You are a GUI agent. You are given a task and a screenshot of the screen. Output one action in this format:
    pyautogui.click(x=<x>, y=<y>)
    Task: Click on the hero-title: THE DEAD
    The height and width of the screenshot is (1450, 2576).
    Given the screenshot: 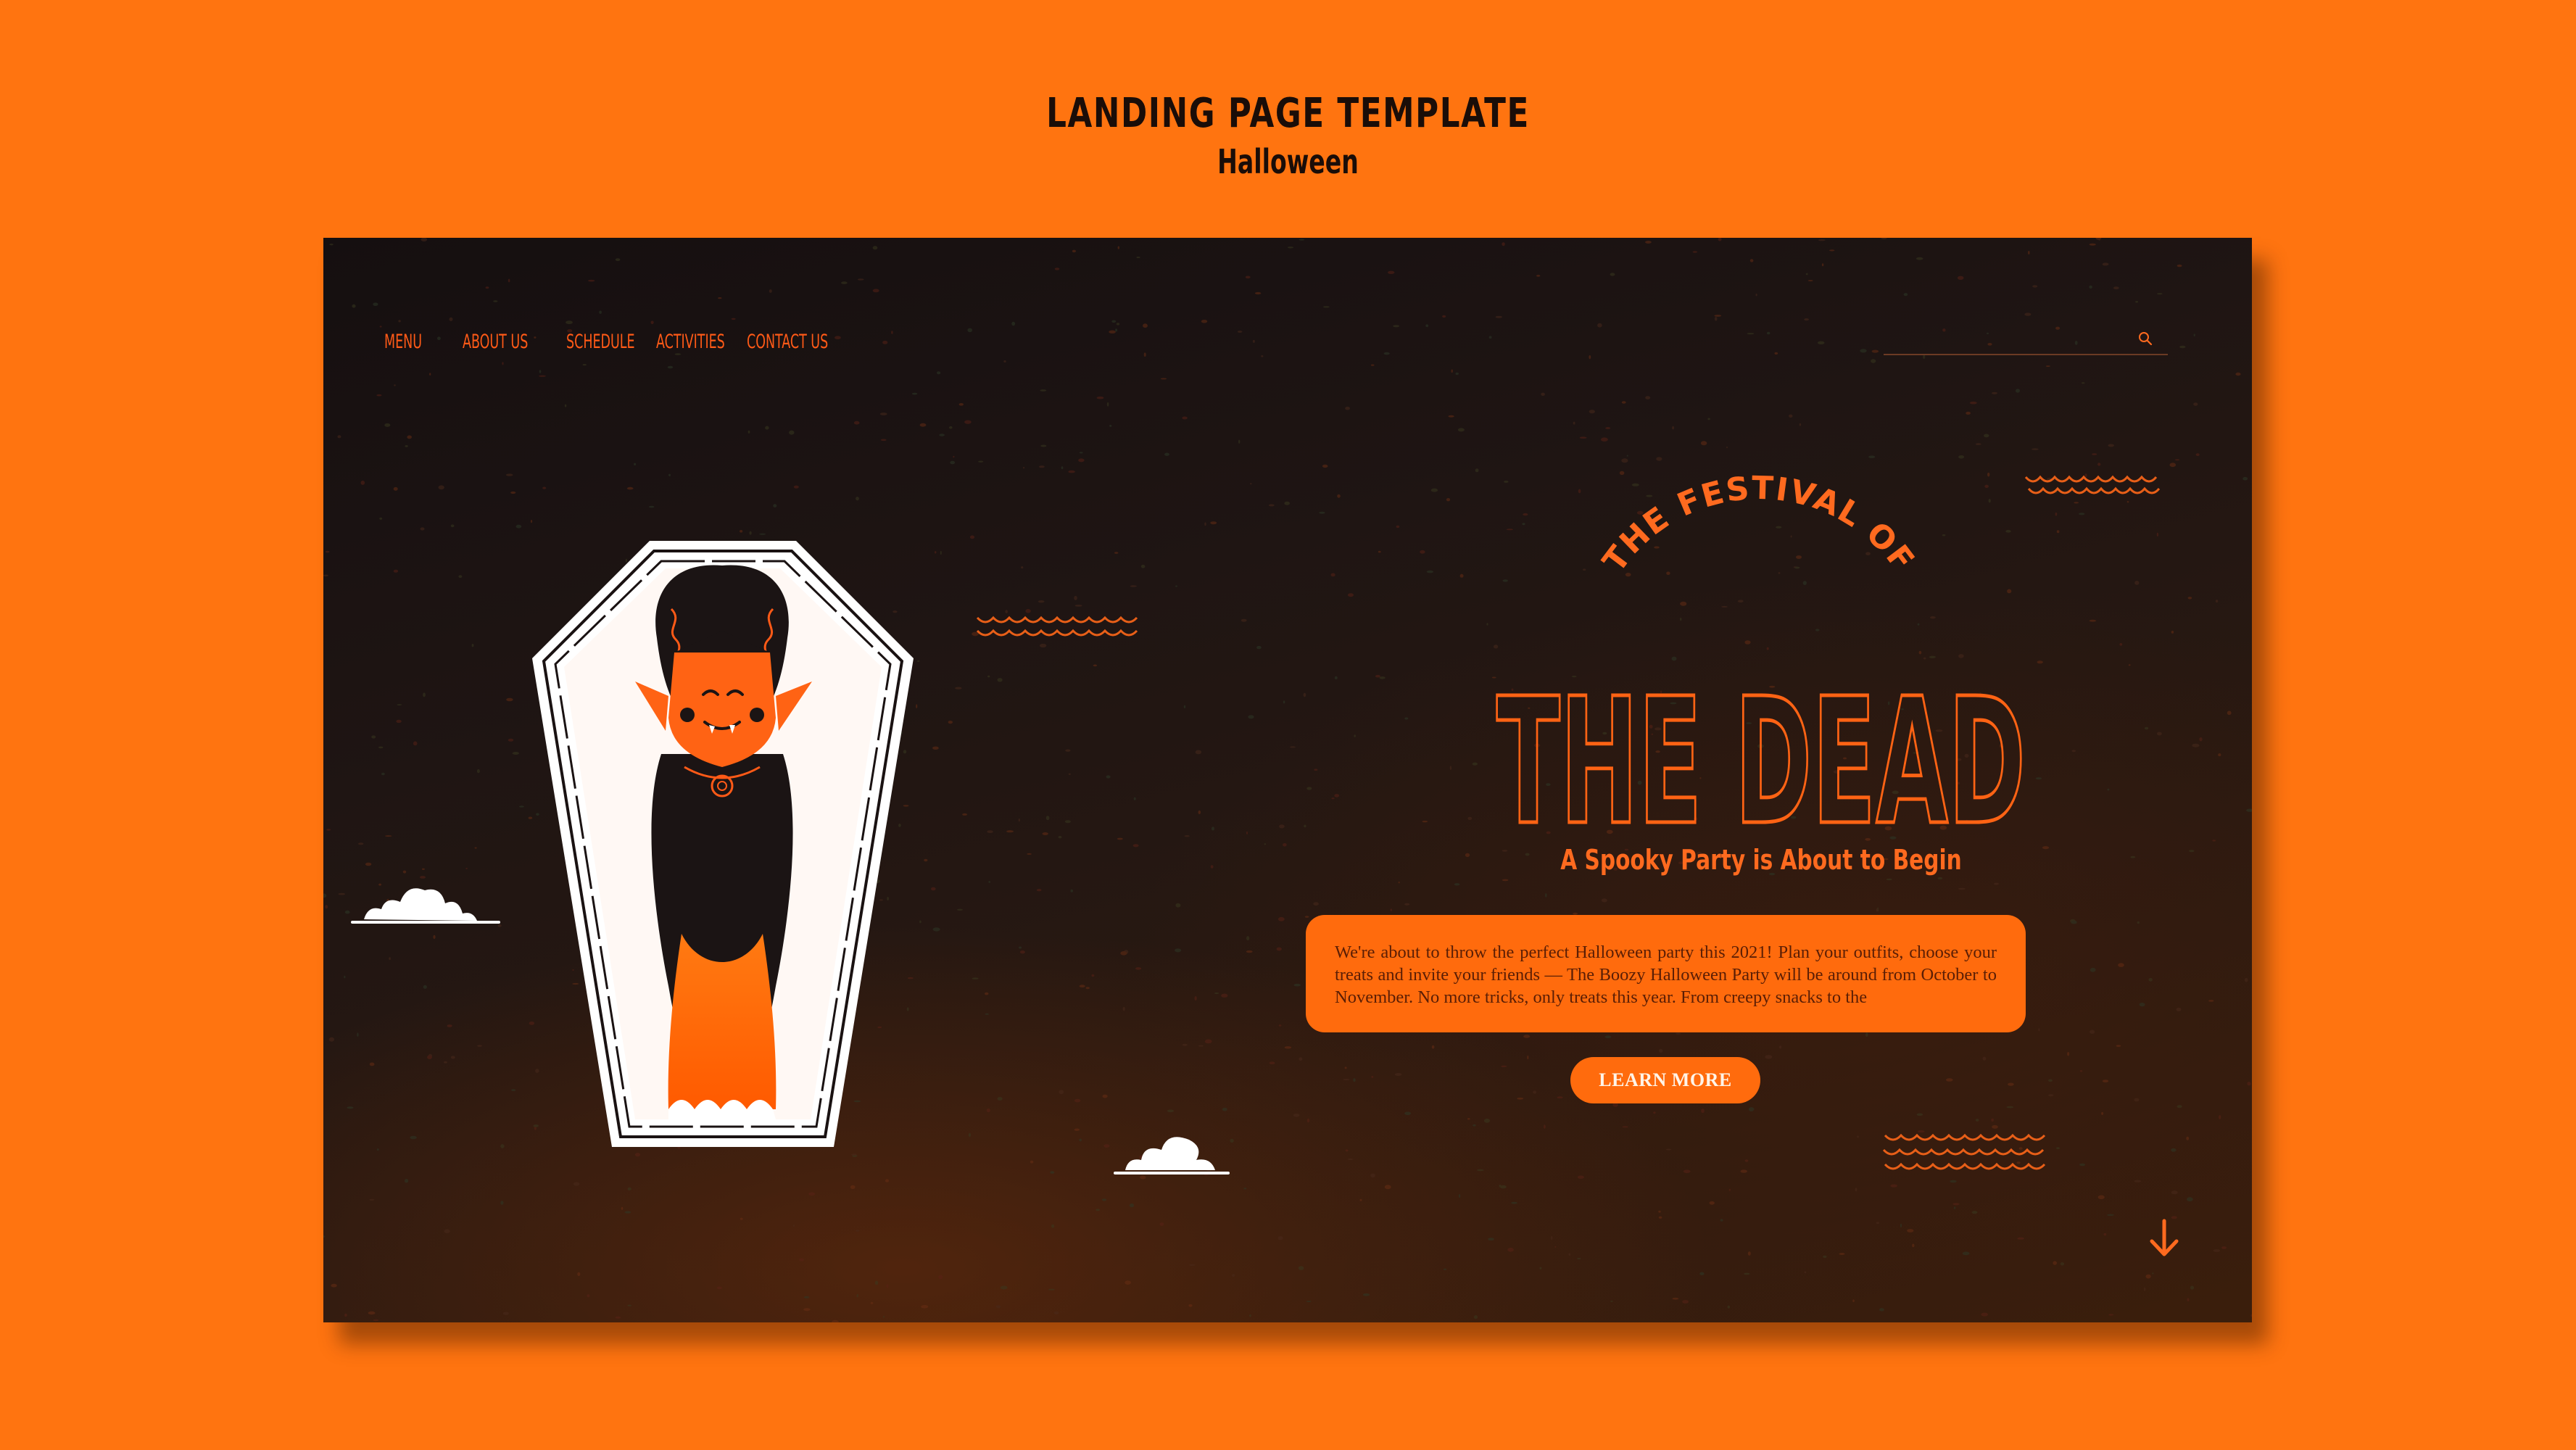 What is the action you would take?
    pyautogui.click(x=1761, y=761)
    